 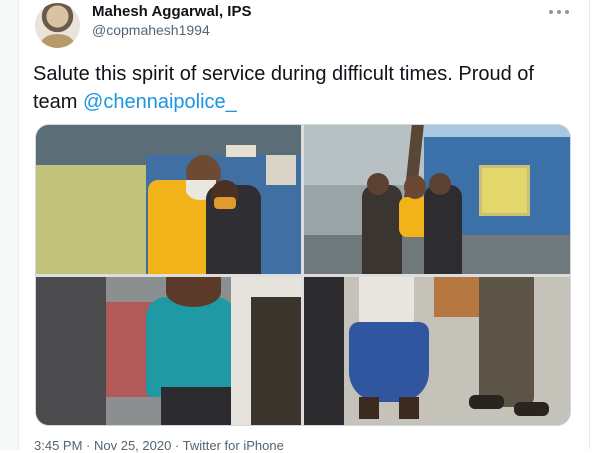 I want to click on tweet-time: 3:45 PM, so click(x=58, y=445).